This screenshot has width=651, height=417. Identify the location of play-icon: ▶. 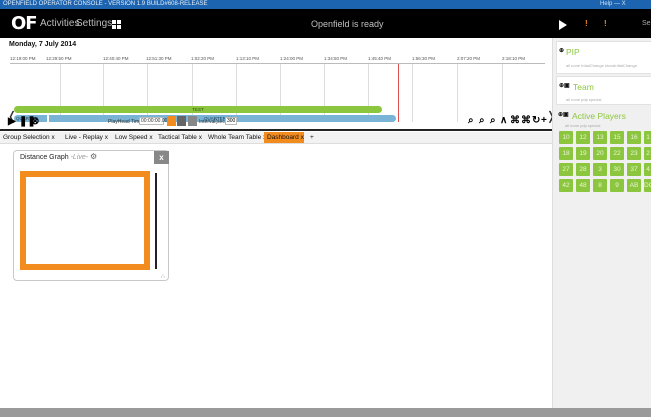
(12, 122).